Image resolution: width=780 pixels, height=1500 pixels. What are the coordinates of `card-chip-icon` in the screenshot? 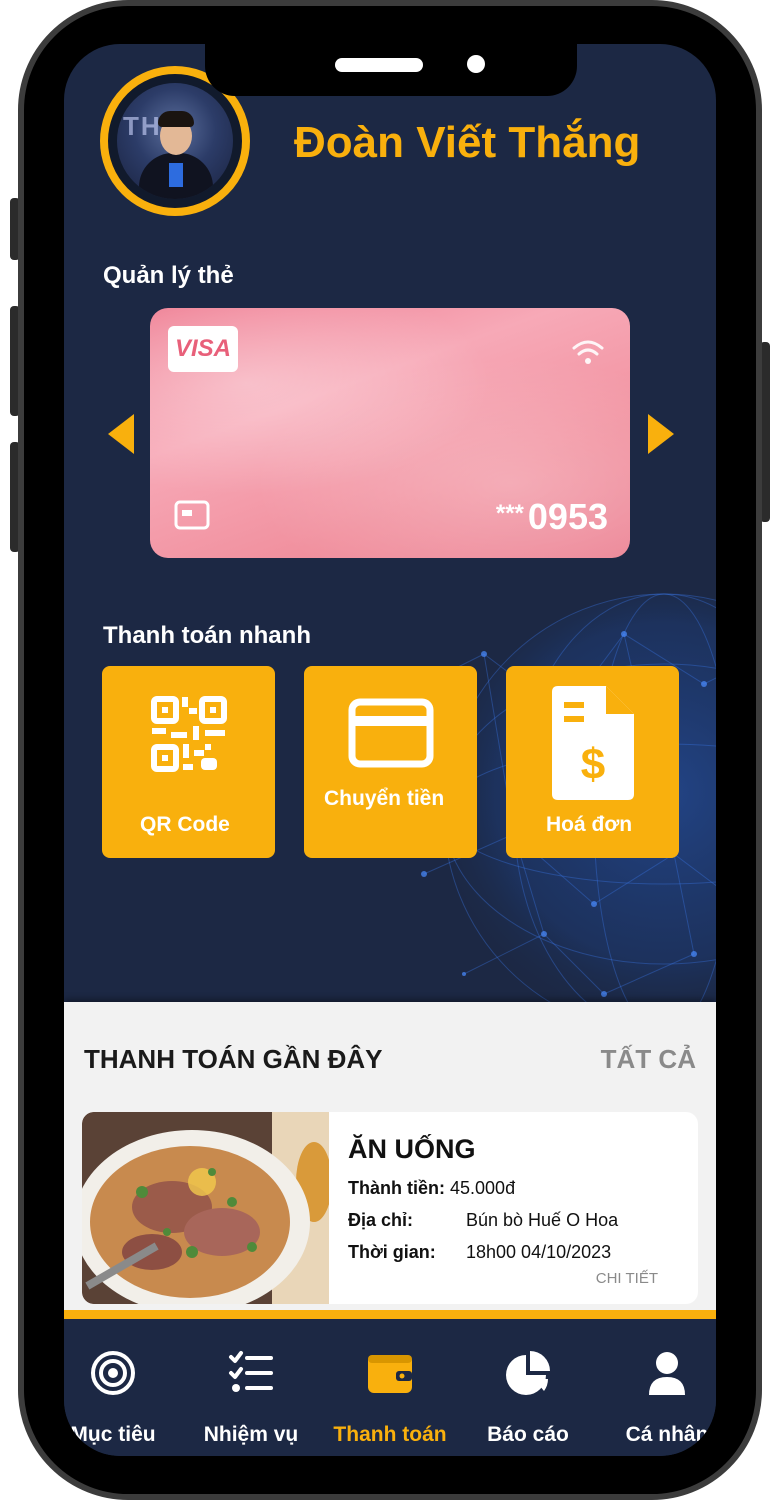 It's located at (192, 515).